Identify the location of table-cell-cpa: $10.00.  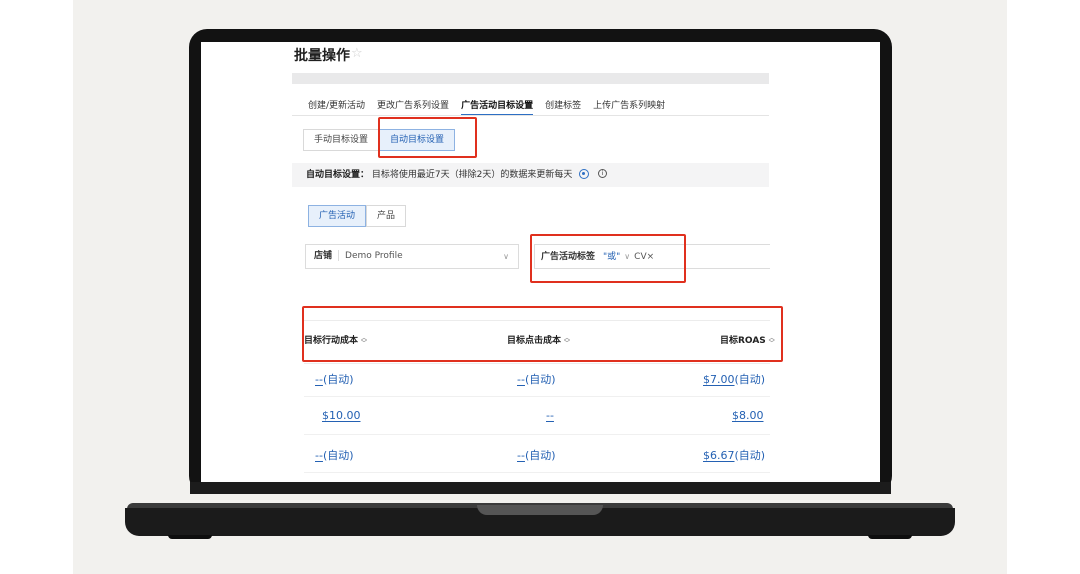
(341, 415).